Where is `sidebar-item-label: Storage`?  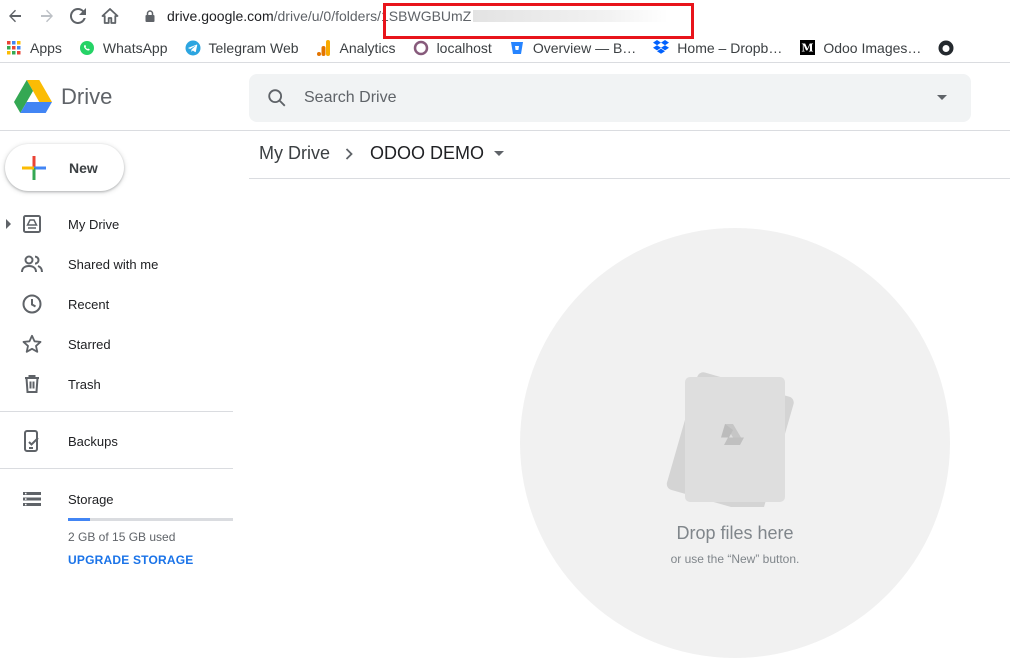 sidebar-item-label: Storage is located at coordinates (91, 499).